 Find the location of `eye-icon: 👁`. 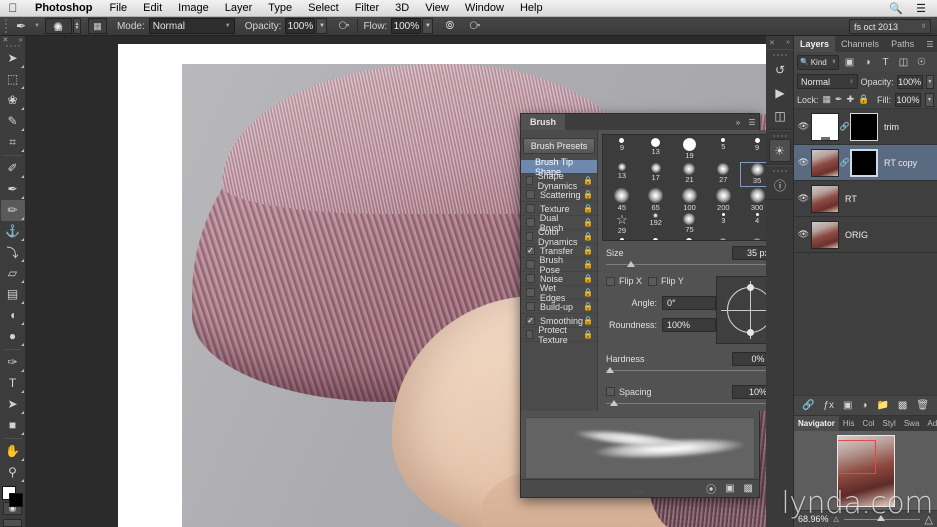

eye-icon: 👁 is located at coordinates (803, 198).